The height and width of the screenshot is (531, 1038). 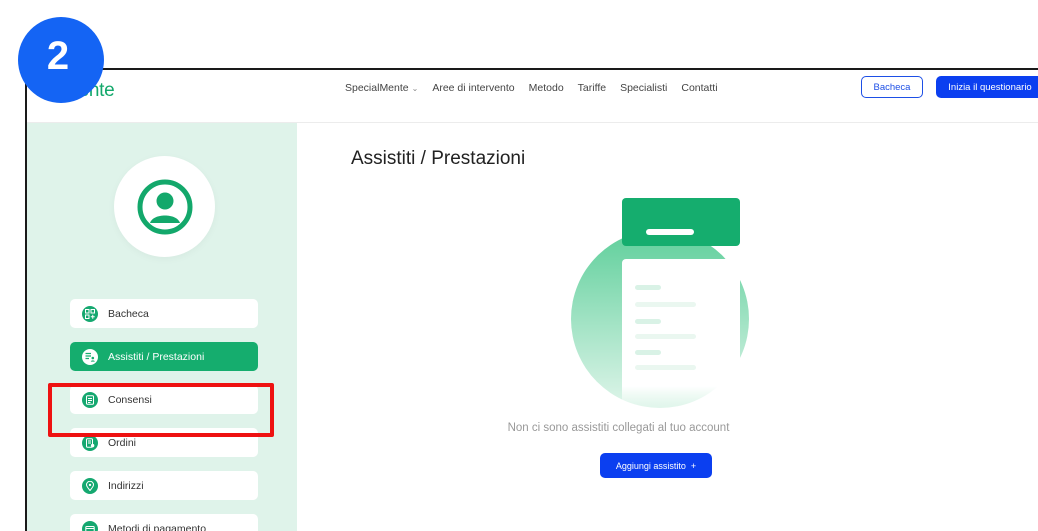 What do you see at coordinates (156, 356) in the screenshot?
I see `sidebar-item-label: Assistiti / Prestazioni` at bounding box center [156, 356].